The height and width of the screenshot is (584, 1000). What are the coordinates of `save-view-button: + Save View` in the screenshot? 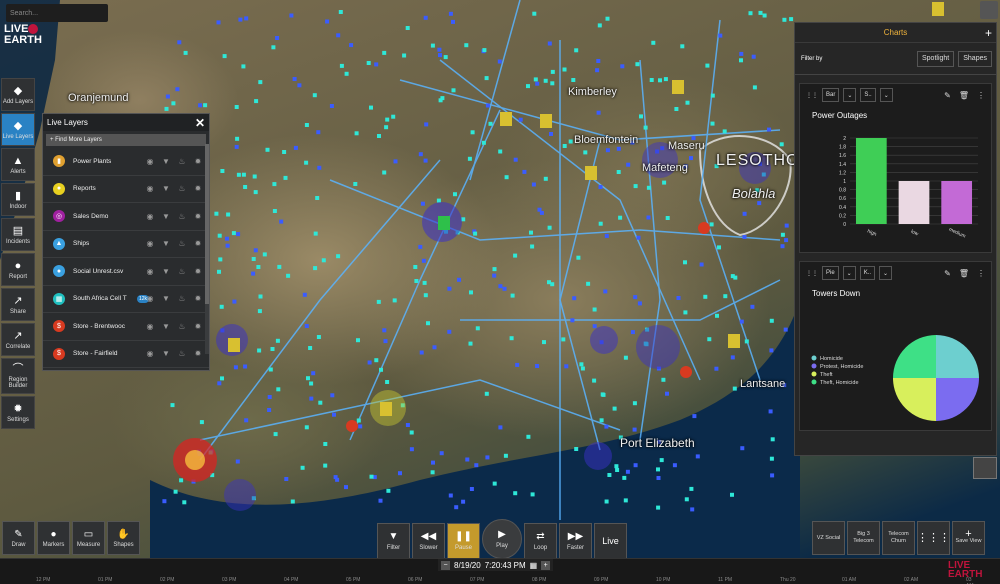 It's located at (968, 538).